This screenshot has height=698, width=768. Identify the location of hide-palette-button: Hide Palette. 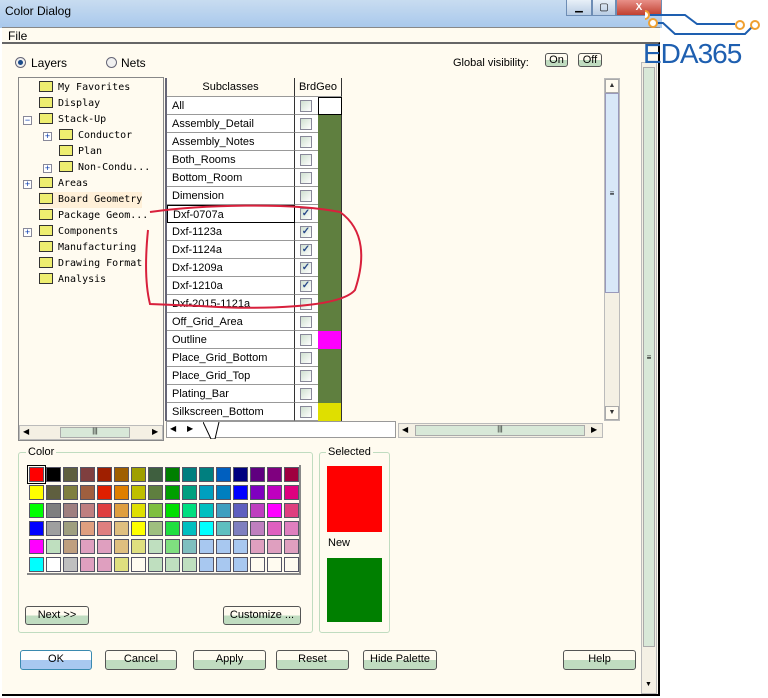
(400, 660).